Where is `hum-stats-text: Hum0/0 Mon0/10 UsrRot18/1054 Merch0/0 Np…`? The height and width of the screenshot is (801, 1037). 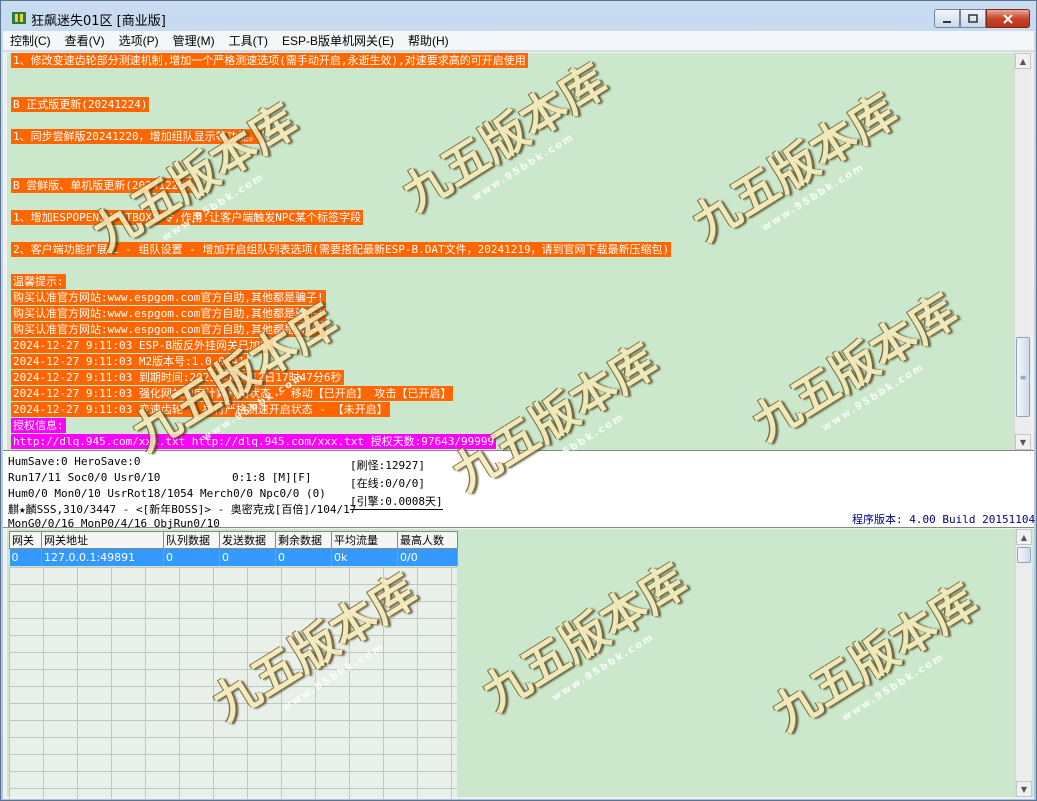 hum-stats-text: Hum0/0 Mon0/10 UsrRot18/1054 Merch0/0 Np… is located at coordinates (167, 493).